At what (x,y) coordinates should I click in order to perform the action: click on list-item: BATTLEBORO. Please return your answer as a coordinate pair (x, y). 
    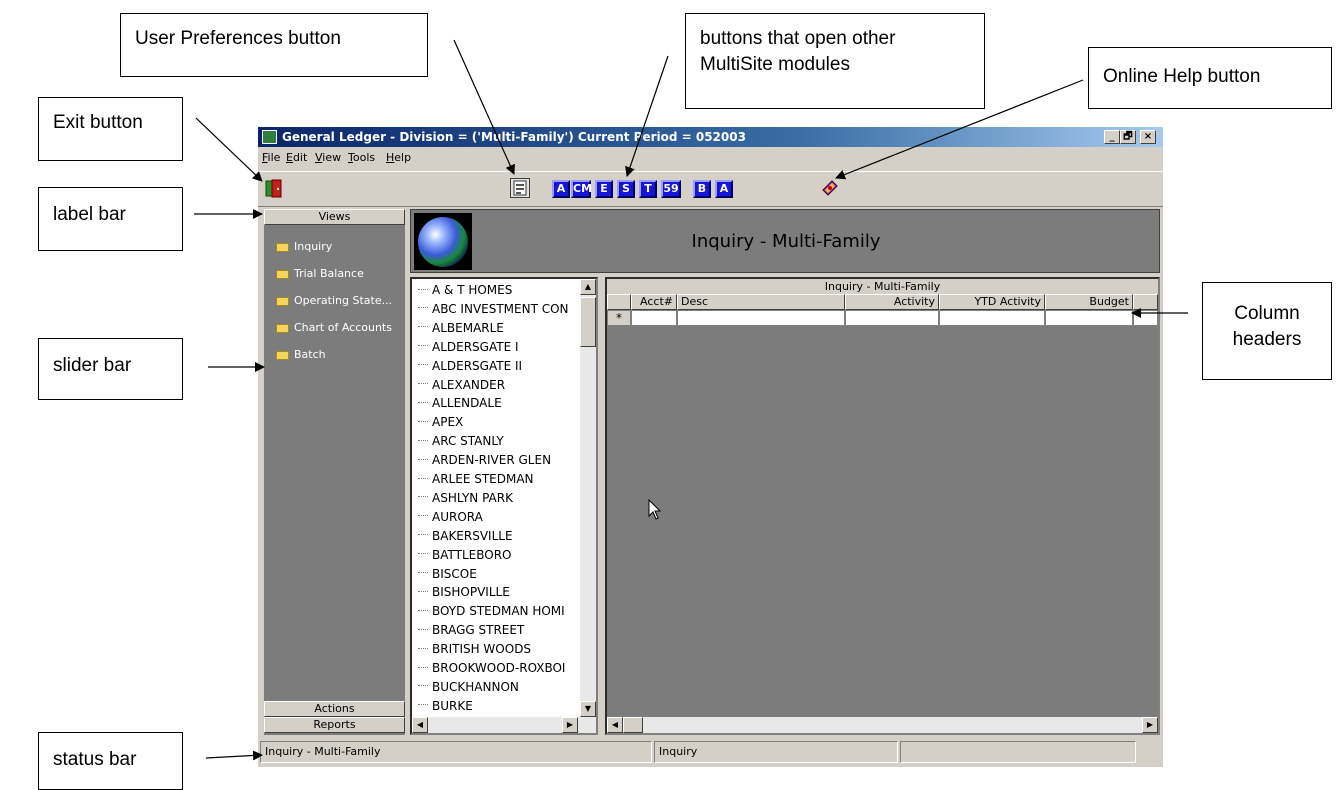
    Looking at the image, I should click on (497, 555).